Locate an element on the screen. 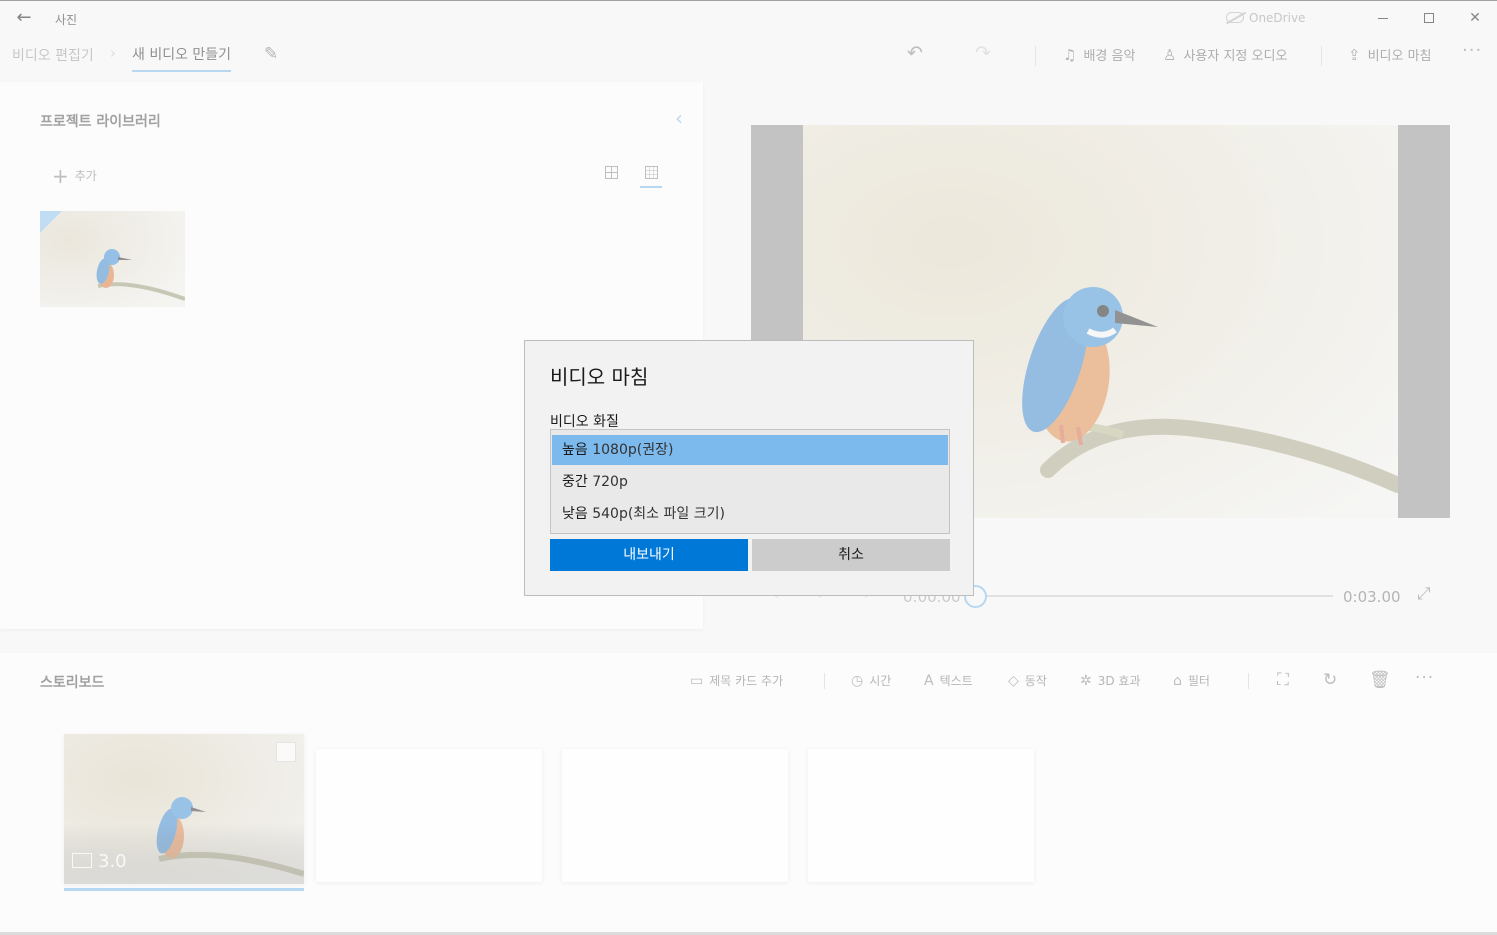 The image size is (1497, 935). title-bar: ← 사진 OneDrive ✕ is located at coordinates (748, 18).